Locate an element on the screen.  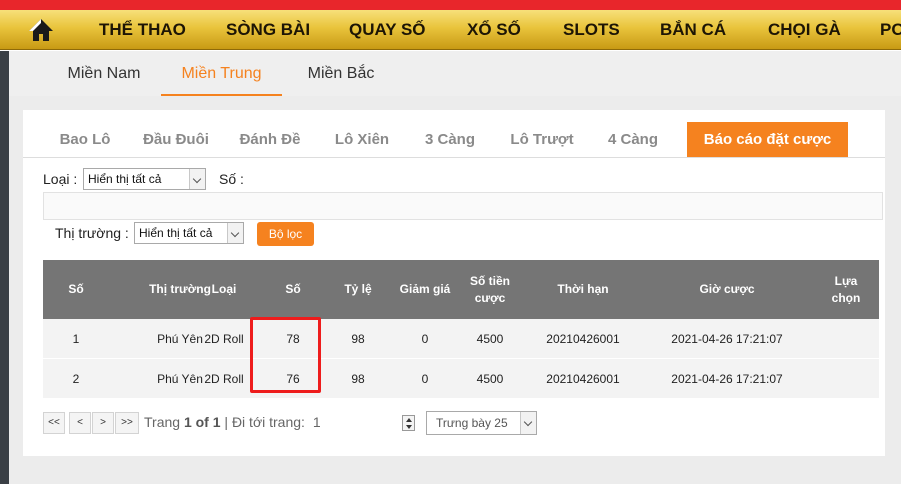
col-header-type: Loại is located at coordinates (224, 289).